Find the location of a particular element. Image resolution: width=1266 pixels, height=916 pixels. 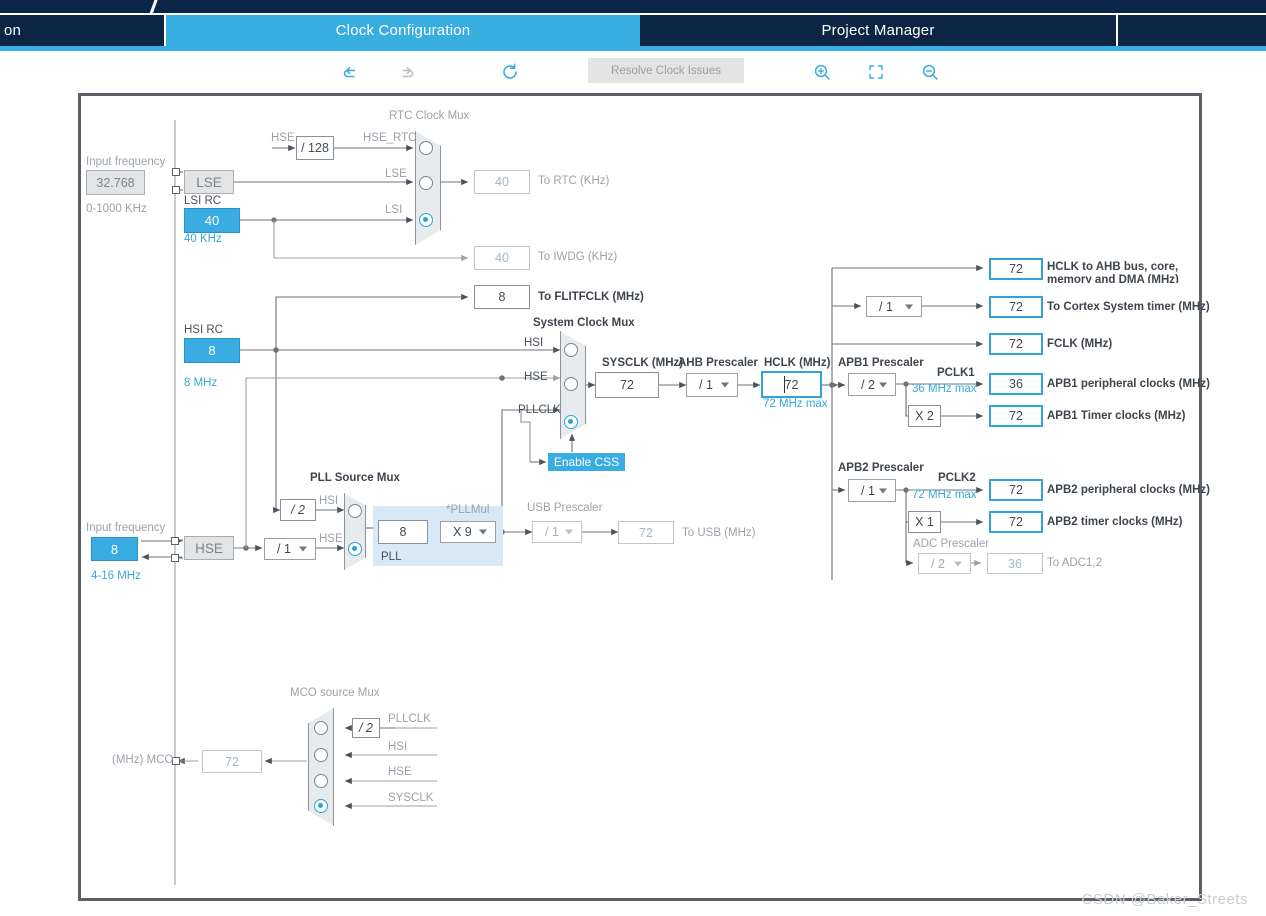

hsi-unit-label: 8 MHz is located at coordinates (201, 383).